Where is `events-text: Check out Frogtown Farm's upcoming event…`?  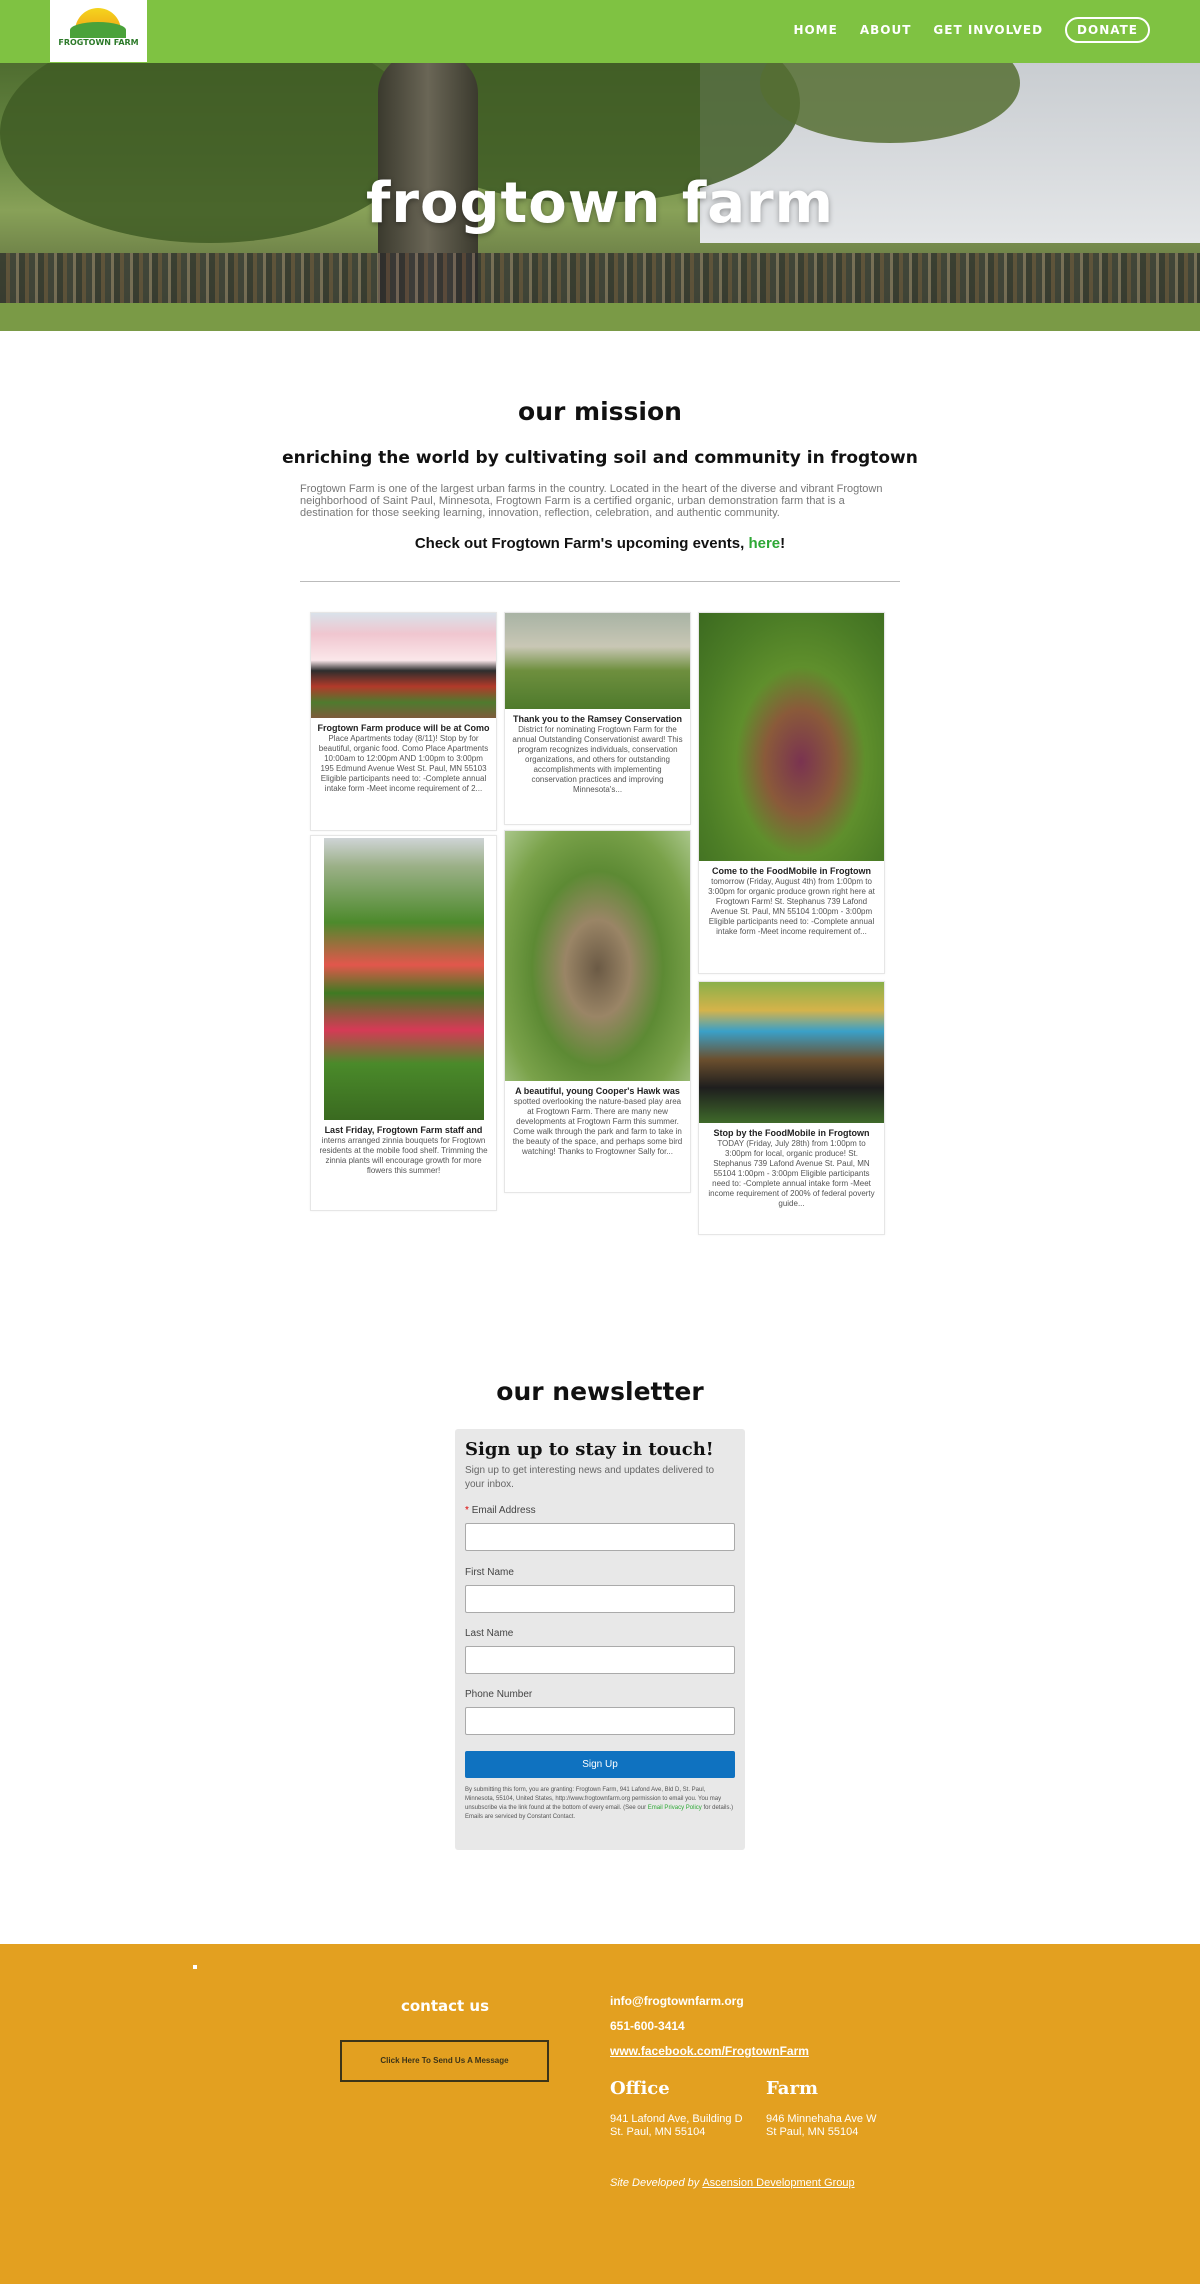
events-text: Check out Frogtown Farm's upcoming event… is located at coordinates (581, 543).